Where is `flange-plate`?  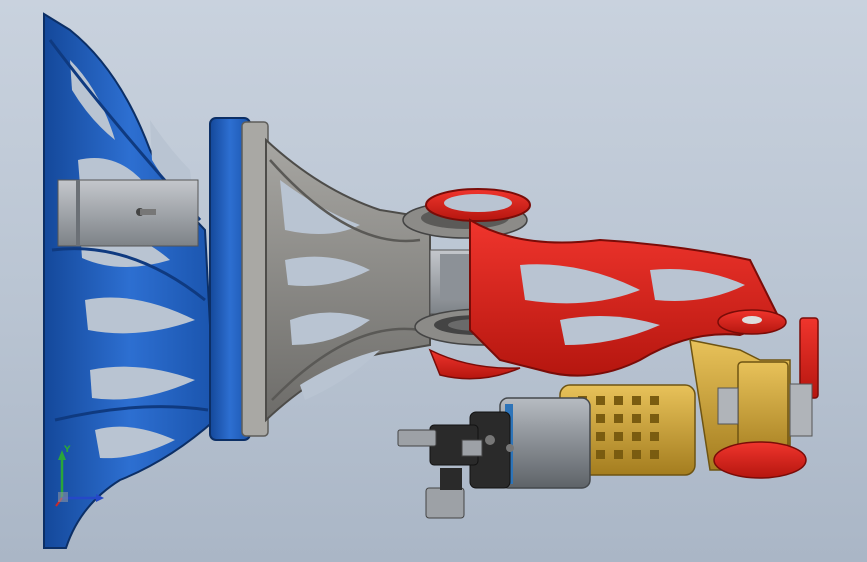 flange-plate is located at coordinates (239, 279).